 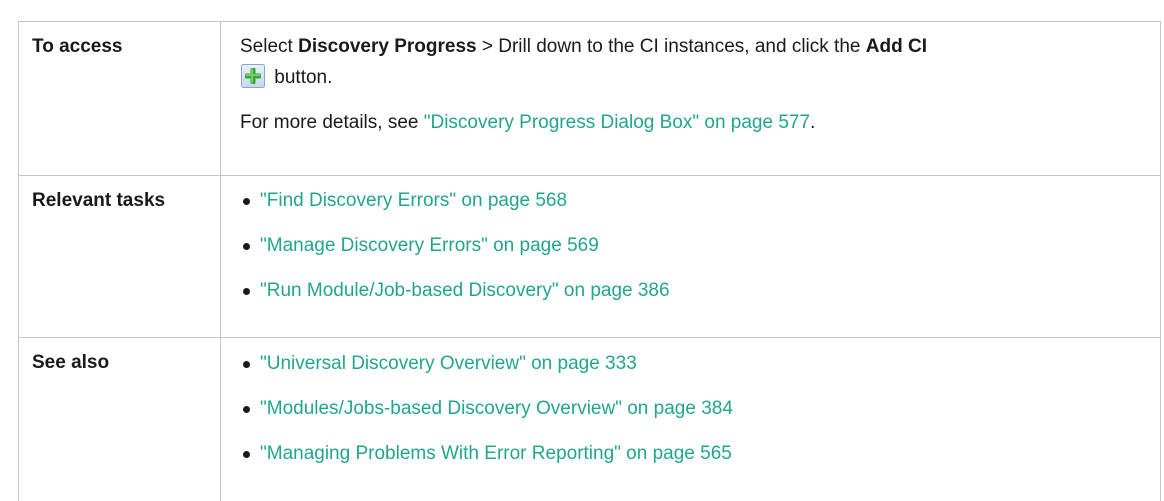 What do you see at coordinates (269, 46) in the screenshot?
I see `access-text-pre: Select` at bounding box center [269, 46].